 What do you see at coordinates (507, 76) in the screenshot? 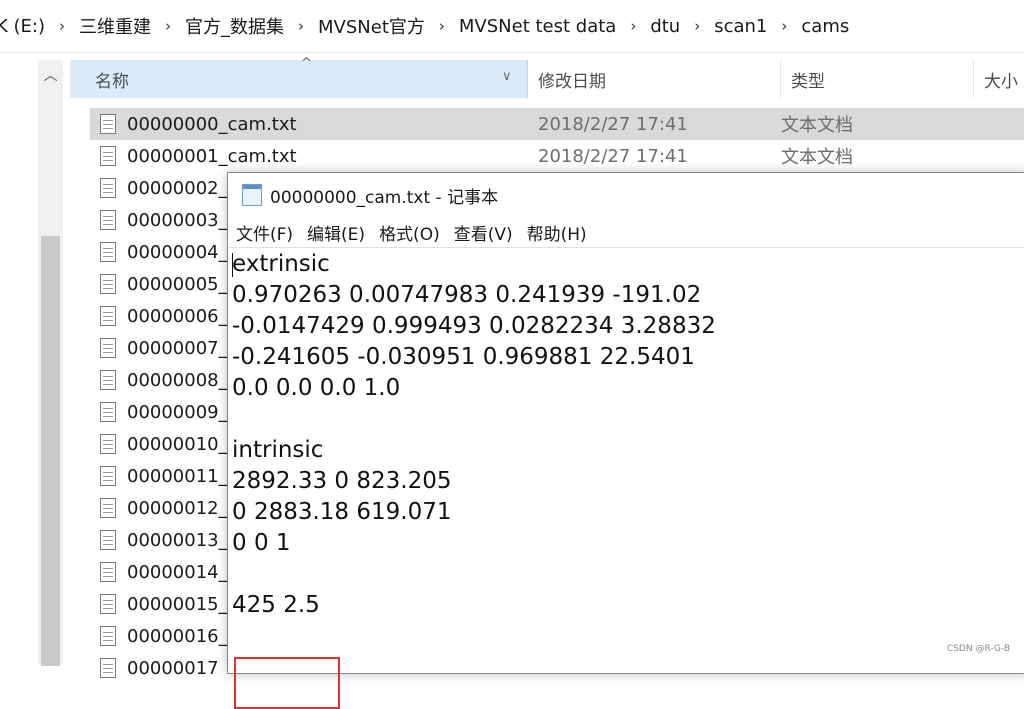
I see `chevron-down-icon: ∨` at bounding box center [507, 76].